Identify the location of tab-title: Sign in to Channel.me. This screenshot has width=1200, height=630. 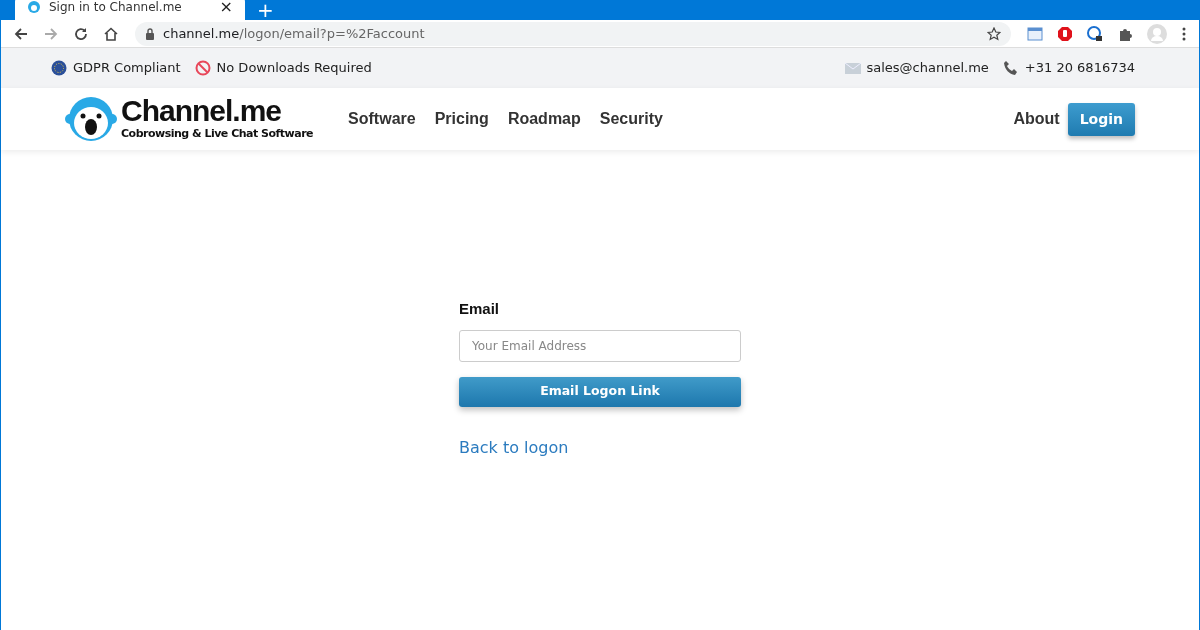
(116, 8).